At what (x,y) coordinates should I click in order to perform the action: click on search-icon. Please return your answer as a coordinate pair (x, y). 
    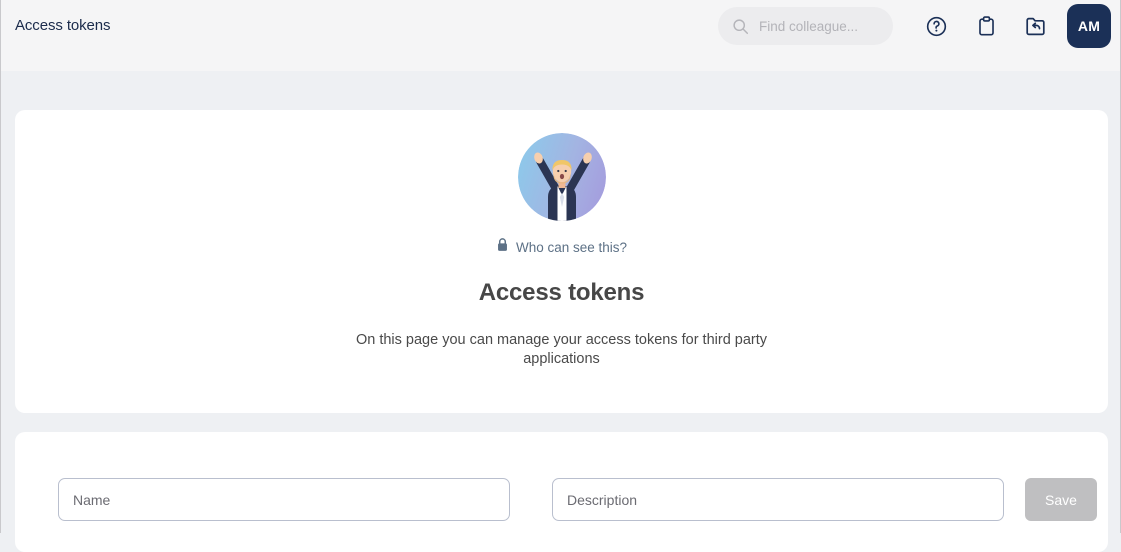
    Looking at the image, I should click on (740, 26).